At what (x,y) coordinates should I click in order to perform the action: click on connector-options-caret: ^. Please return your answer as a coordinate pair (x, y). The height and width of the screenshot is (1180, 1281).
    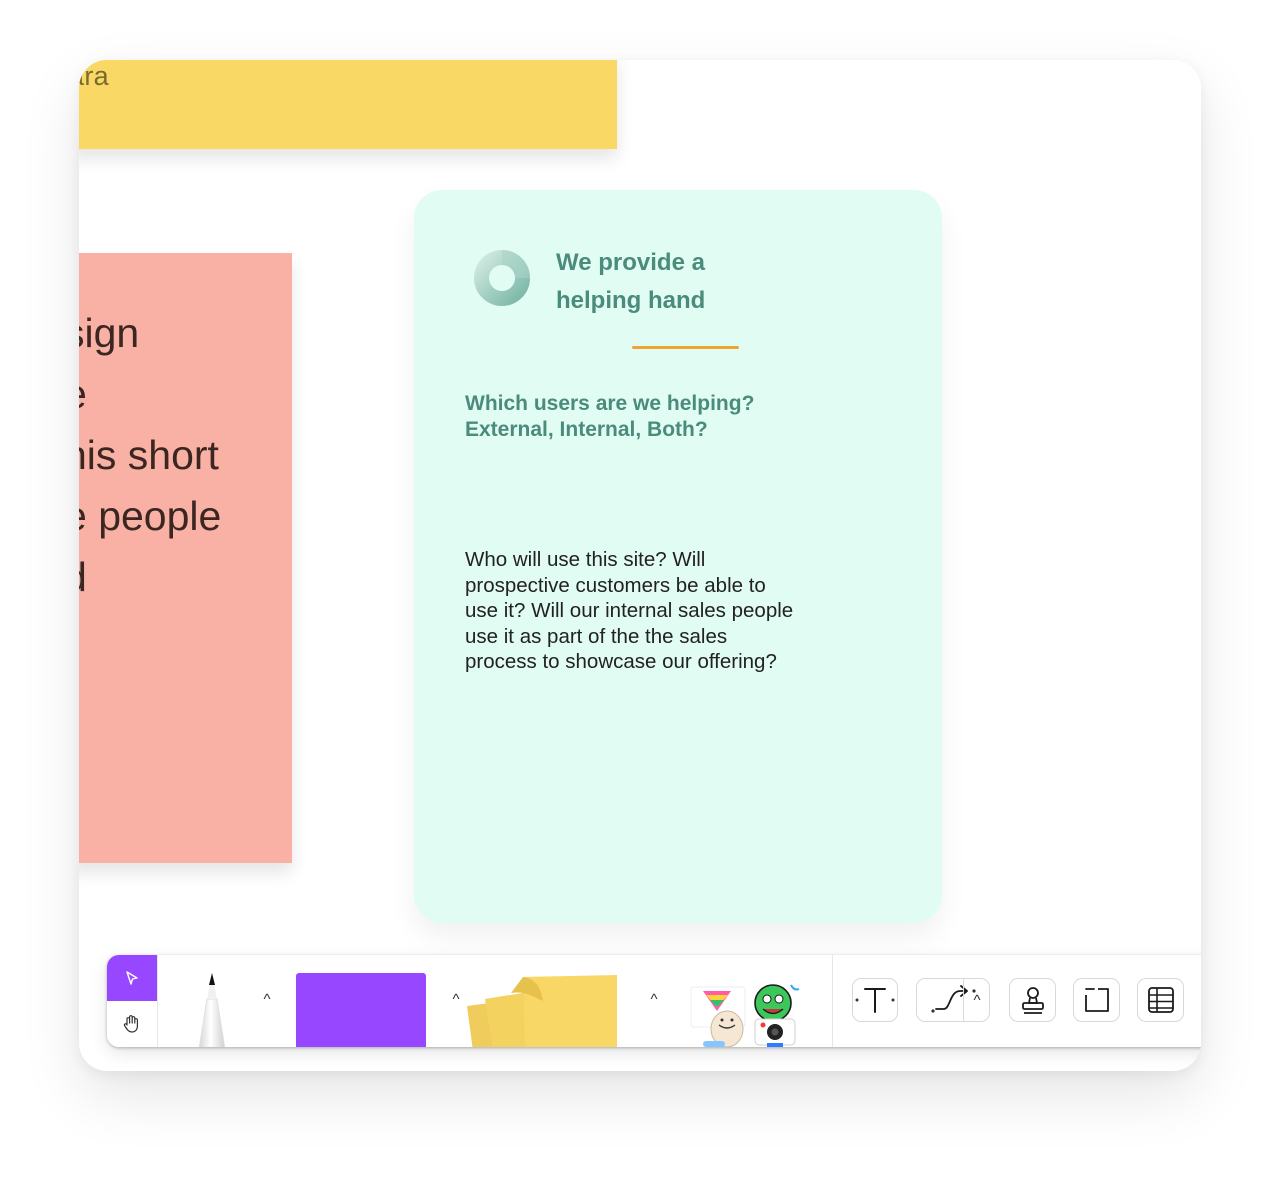
    Looking at the image, I should click on (977, 1000).